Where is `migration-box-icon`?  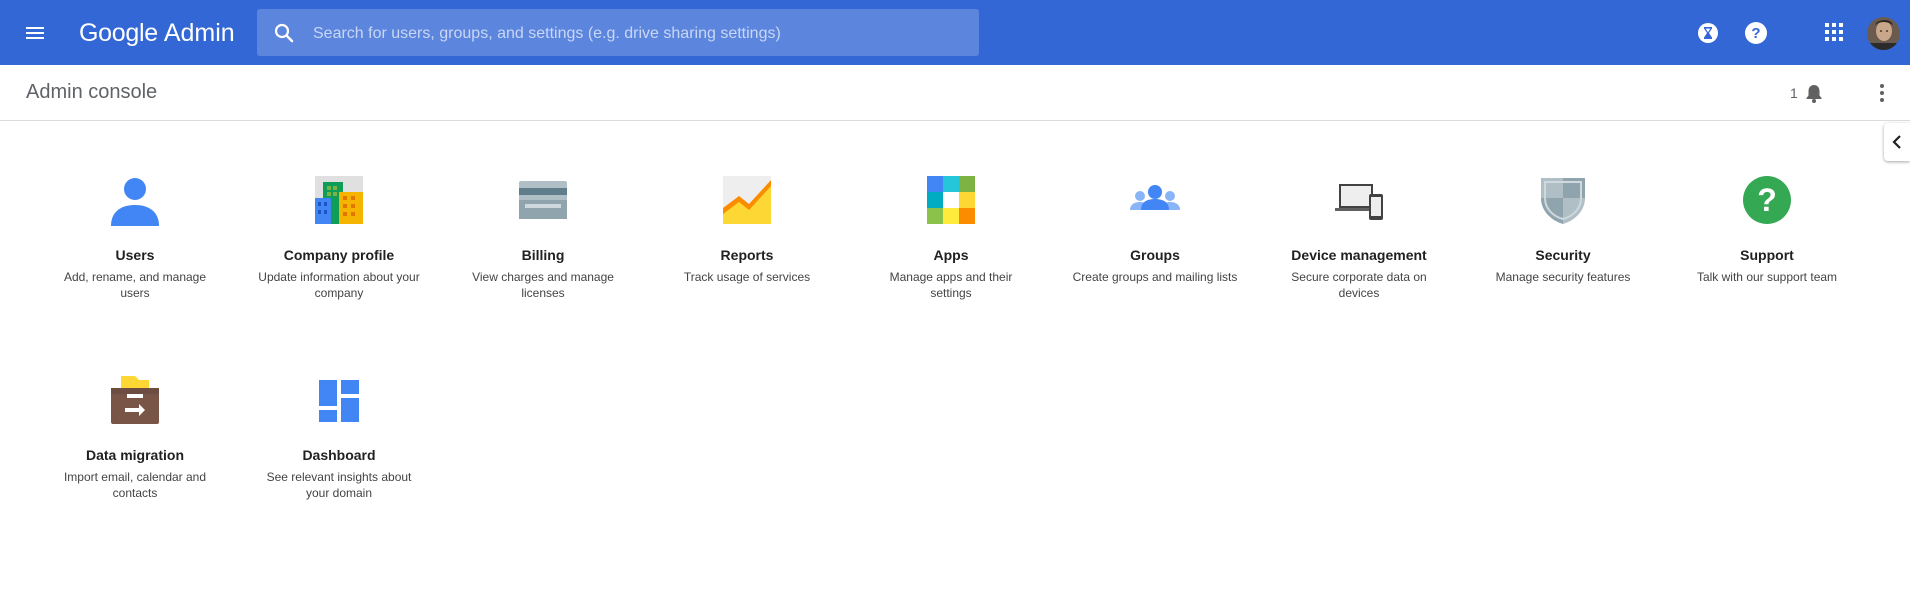 migration-box-icon is located at coordinates (135, 400).